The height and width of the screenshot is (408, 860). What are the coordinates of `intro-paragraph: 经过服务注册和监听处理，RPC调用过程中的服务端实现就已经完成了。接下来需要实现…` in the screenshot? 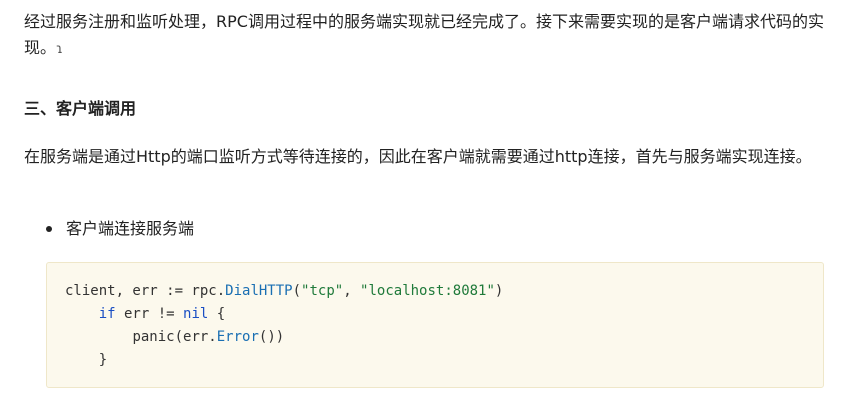 It's located at (430, 36).